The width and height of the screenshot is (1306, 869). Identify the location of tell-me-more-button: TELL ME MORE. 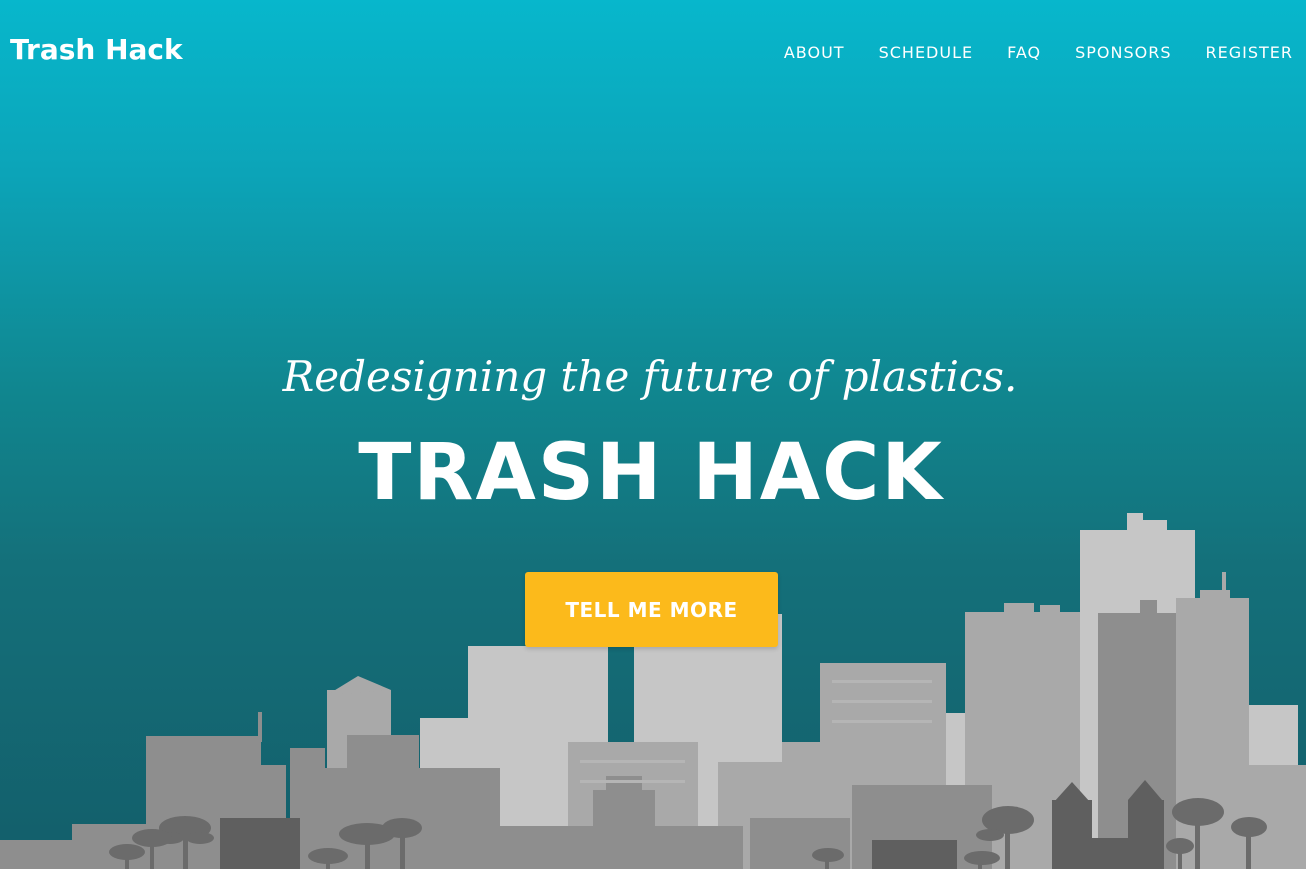
(651, 609).